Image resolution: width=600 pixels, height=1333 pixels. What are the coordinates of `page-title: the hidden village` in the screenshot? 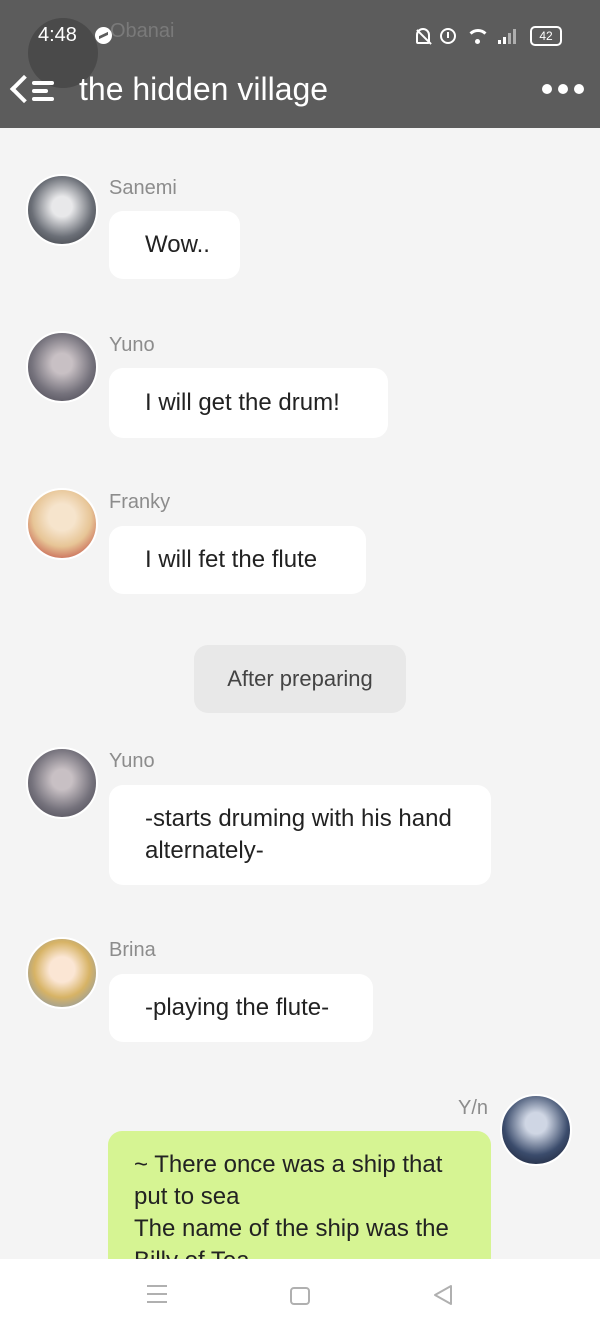 It's located at (204, 89).